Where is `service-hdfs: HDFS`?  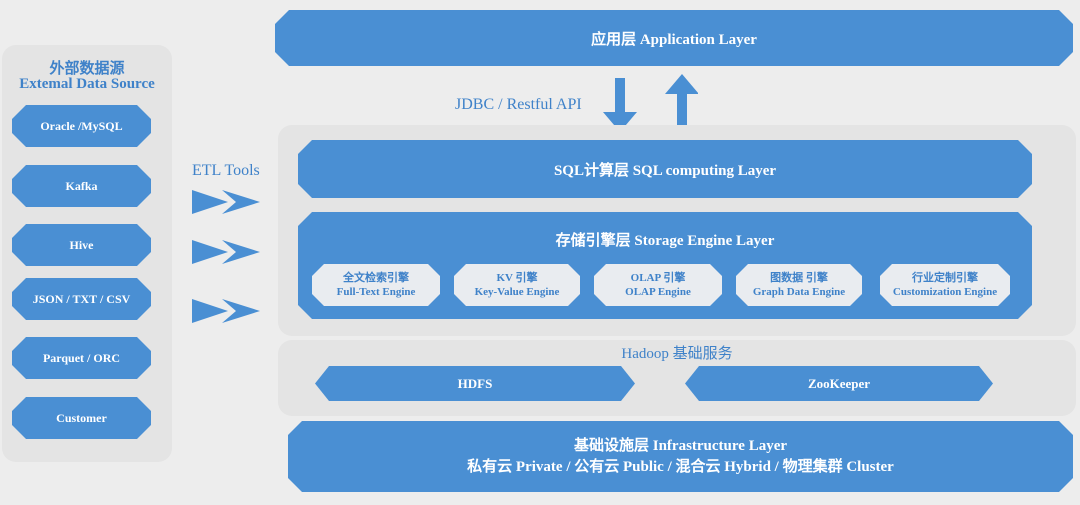
service-hdfs: HDFS is located at coordinates (475, 383).